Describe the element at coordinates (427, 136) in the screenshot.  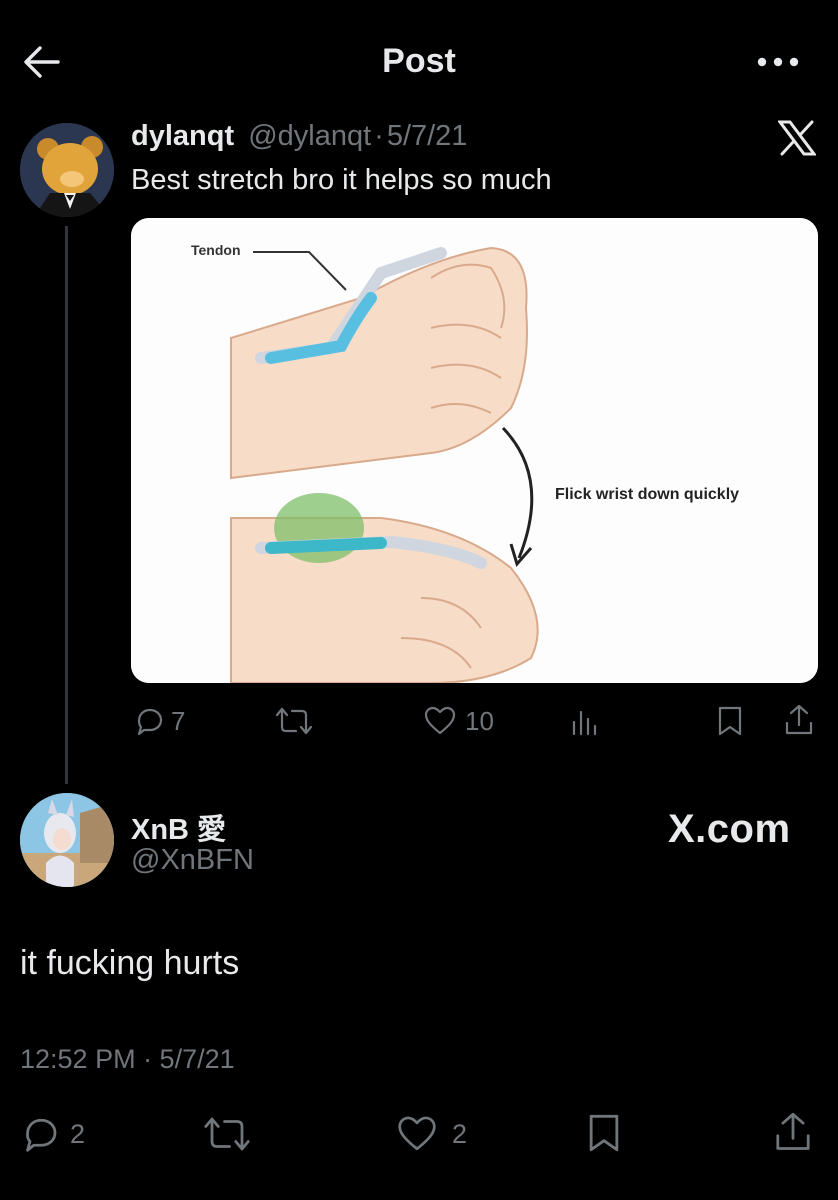
I see `post-date: 5/7/21` at that location.